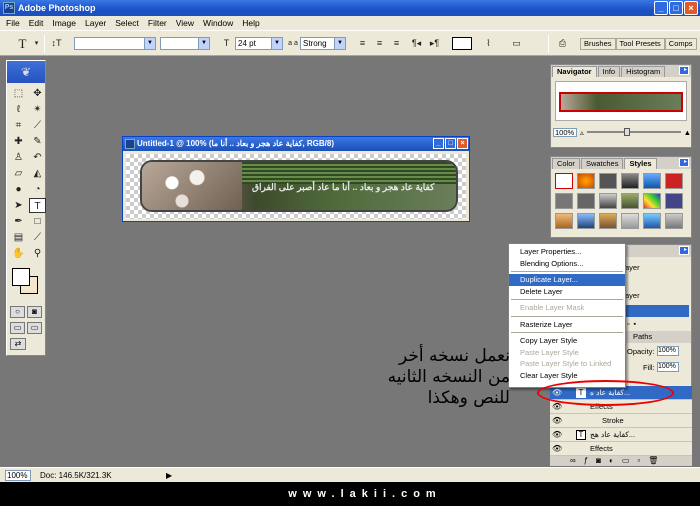  Describe the element at coordinates (396, 43) in the screenshot. I see `align-right-icon: ≡` at that location.